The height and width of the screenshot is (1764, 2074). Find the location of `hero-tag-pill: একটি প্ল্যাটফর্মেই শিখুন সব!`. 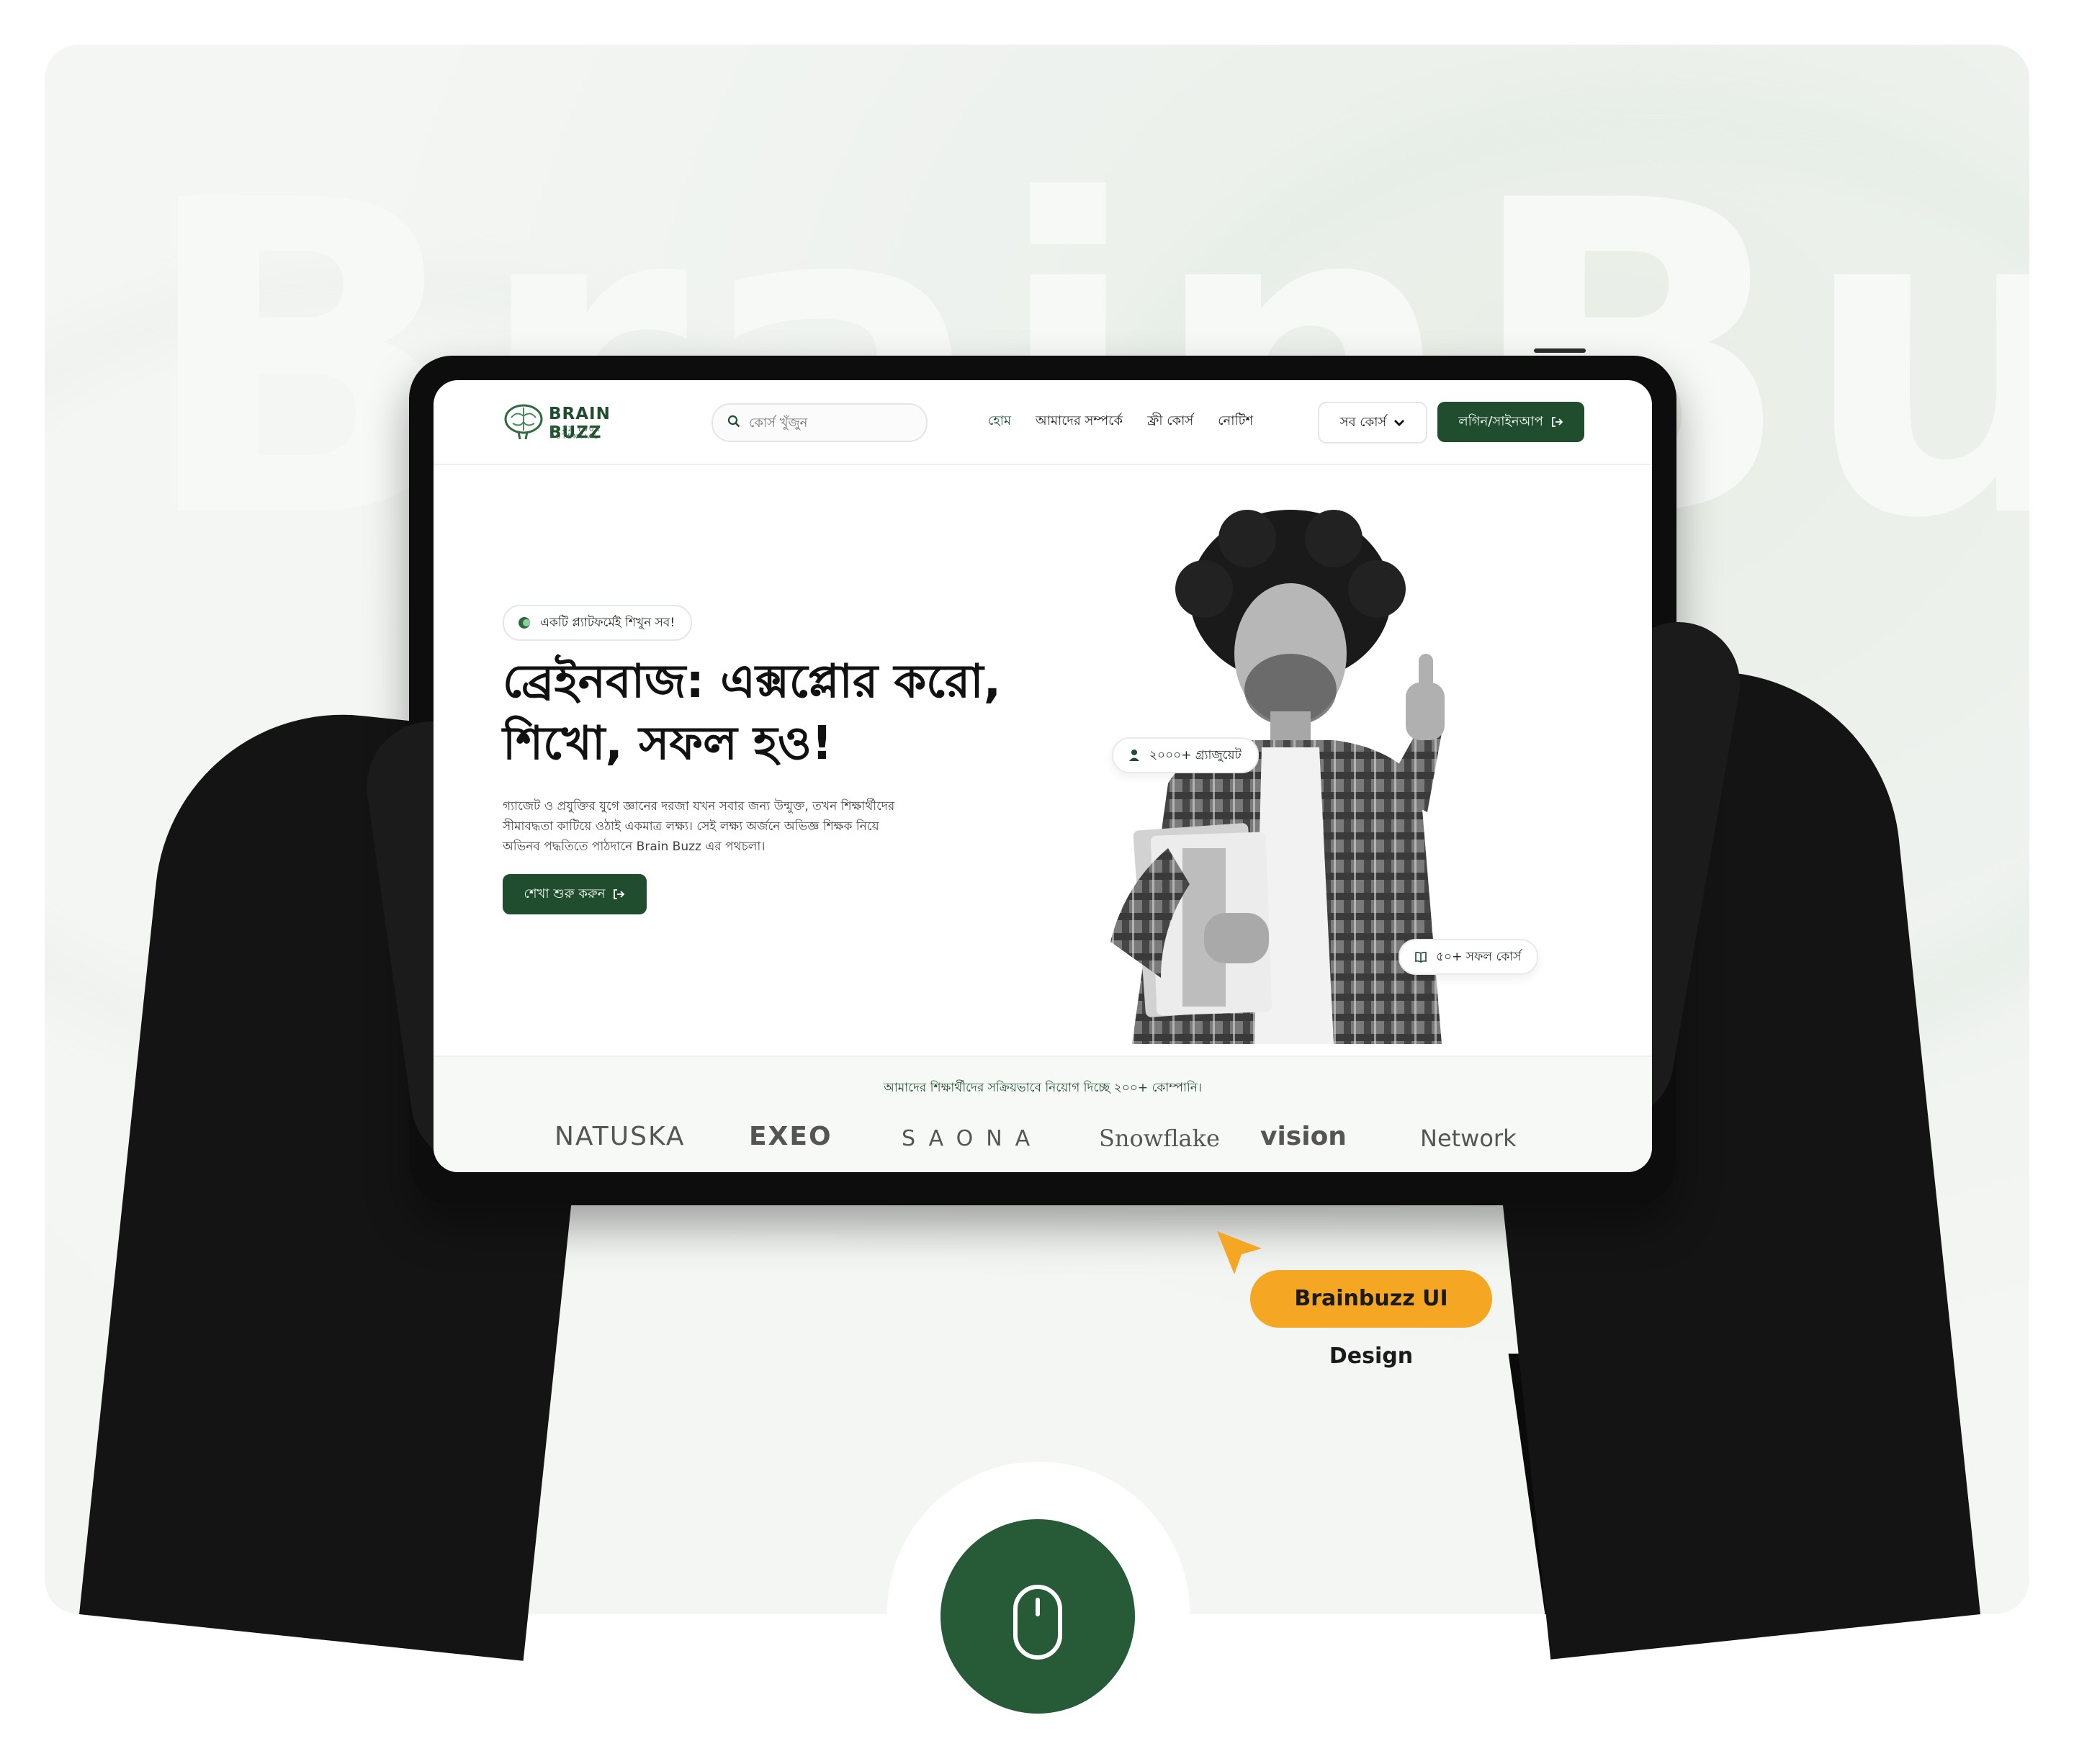

hero-tag-pill: একটি প্ল্যাটফর্মেই শিখুন সব! is located at coordinates (598, 623).